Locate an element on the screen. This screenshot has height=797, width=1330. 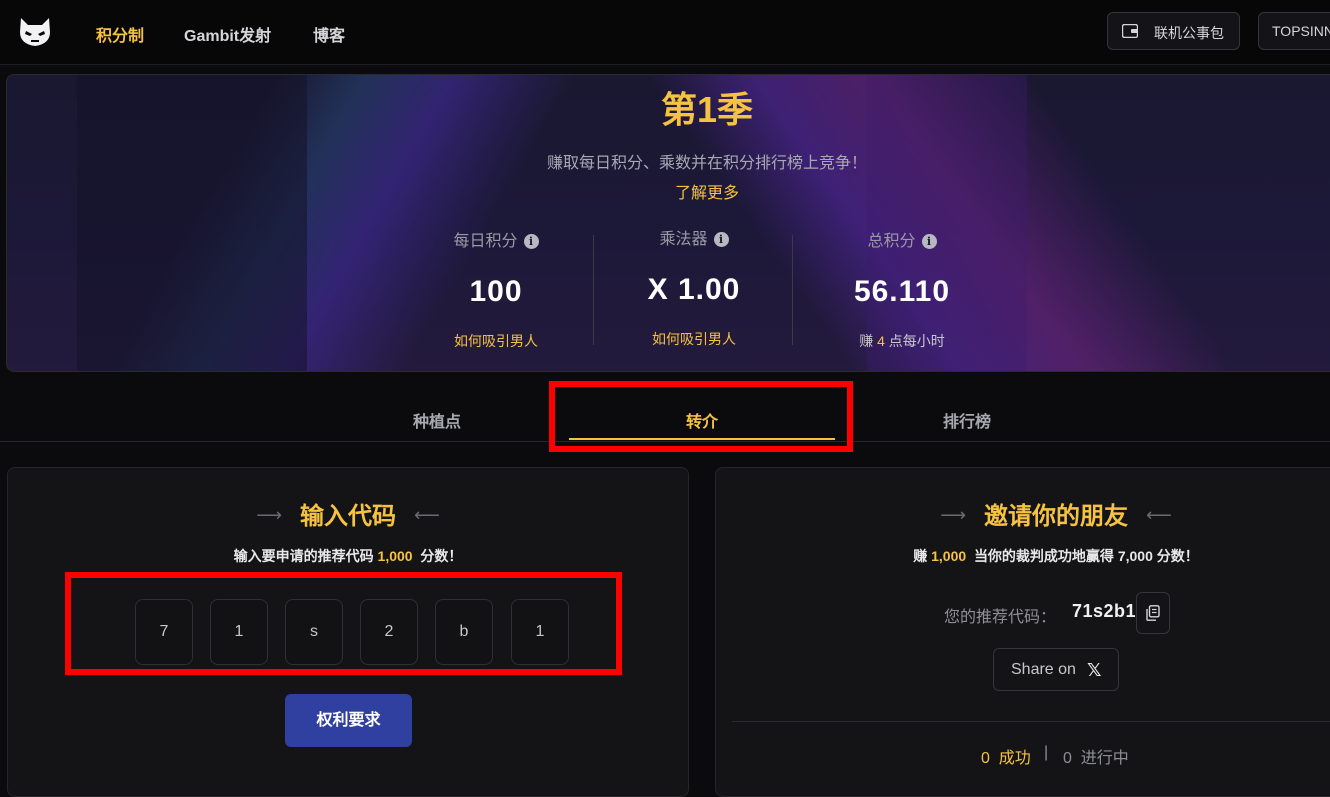
stat-multiplier: 乘法器 i X 1.00 如何吸引男人 is located at coordinates (694, 287).